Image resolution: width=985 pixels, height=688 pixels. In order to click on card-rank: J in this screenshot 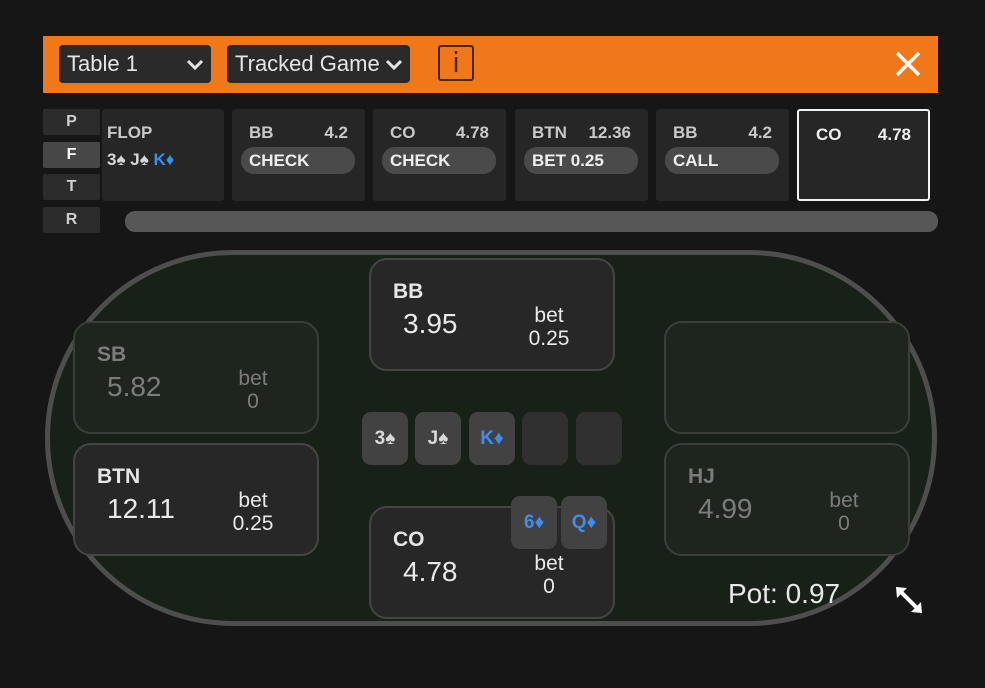, I will do `click(433, 438)`.